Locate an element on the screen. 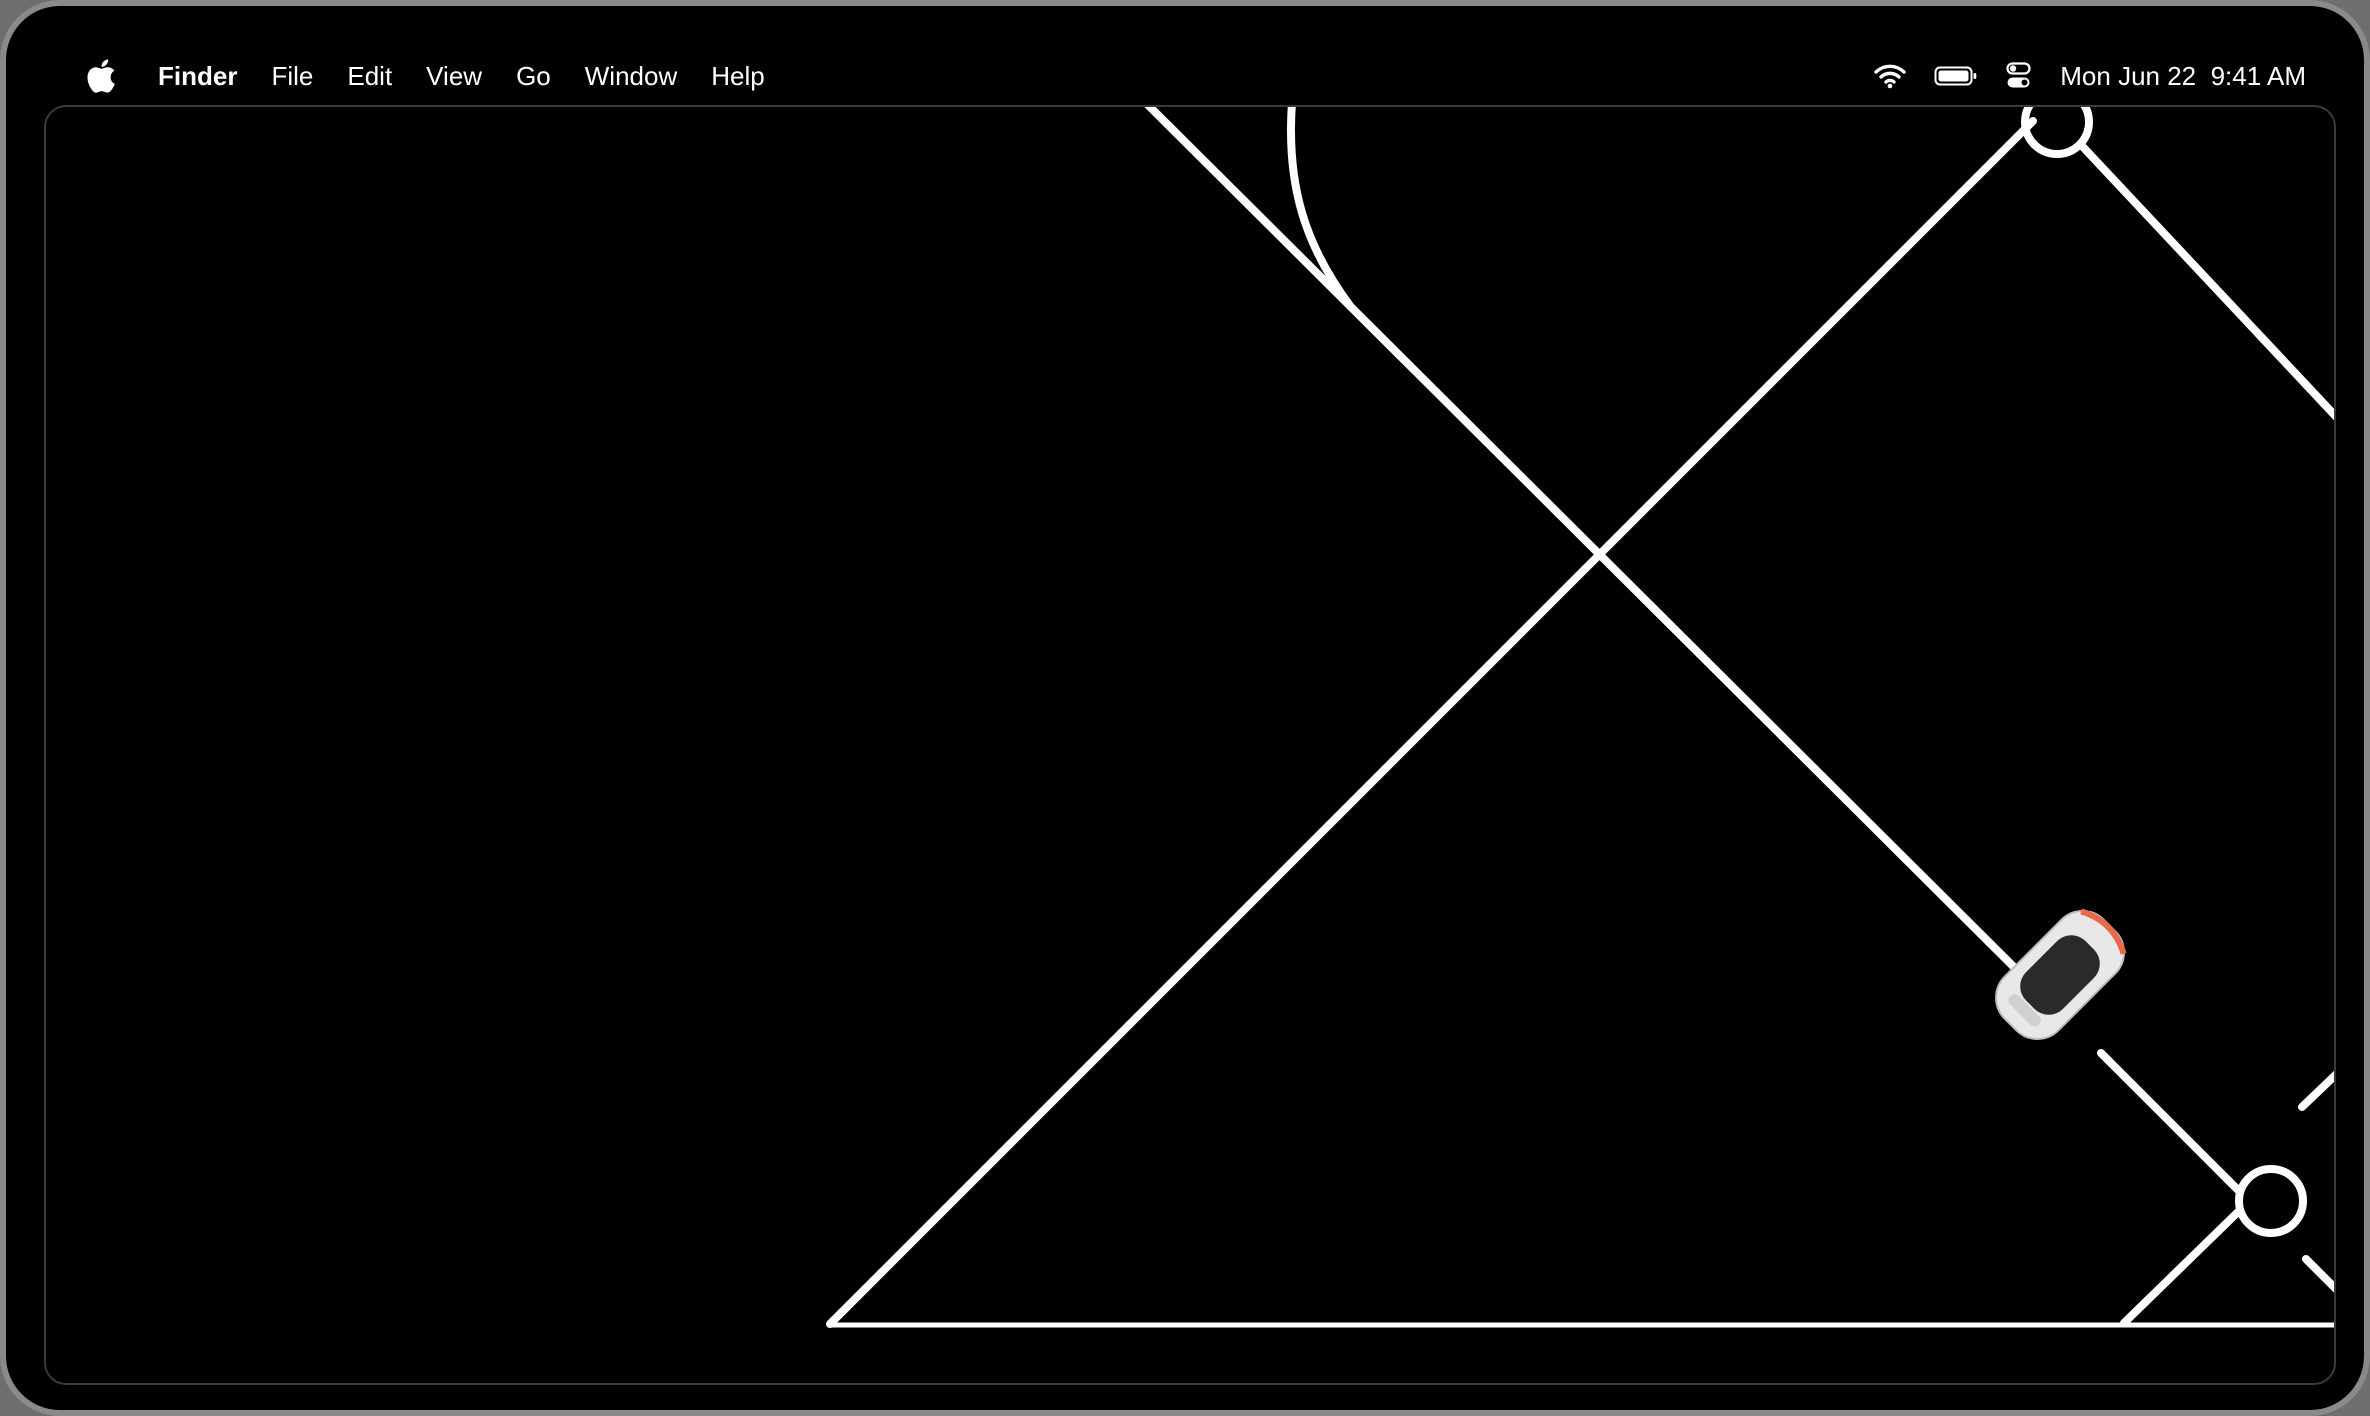 Image resolution: width=2370 pixels, height=1416 pixels. clock-date: Mon Jun 22 is located at coordinates (2128, 76).